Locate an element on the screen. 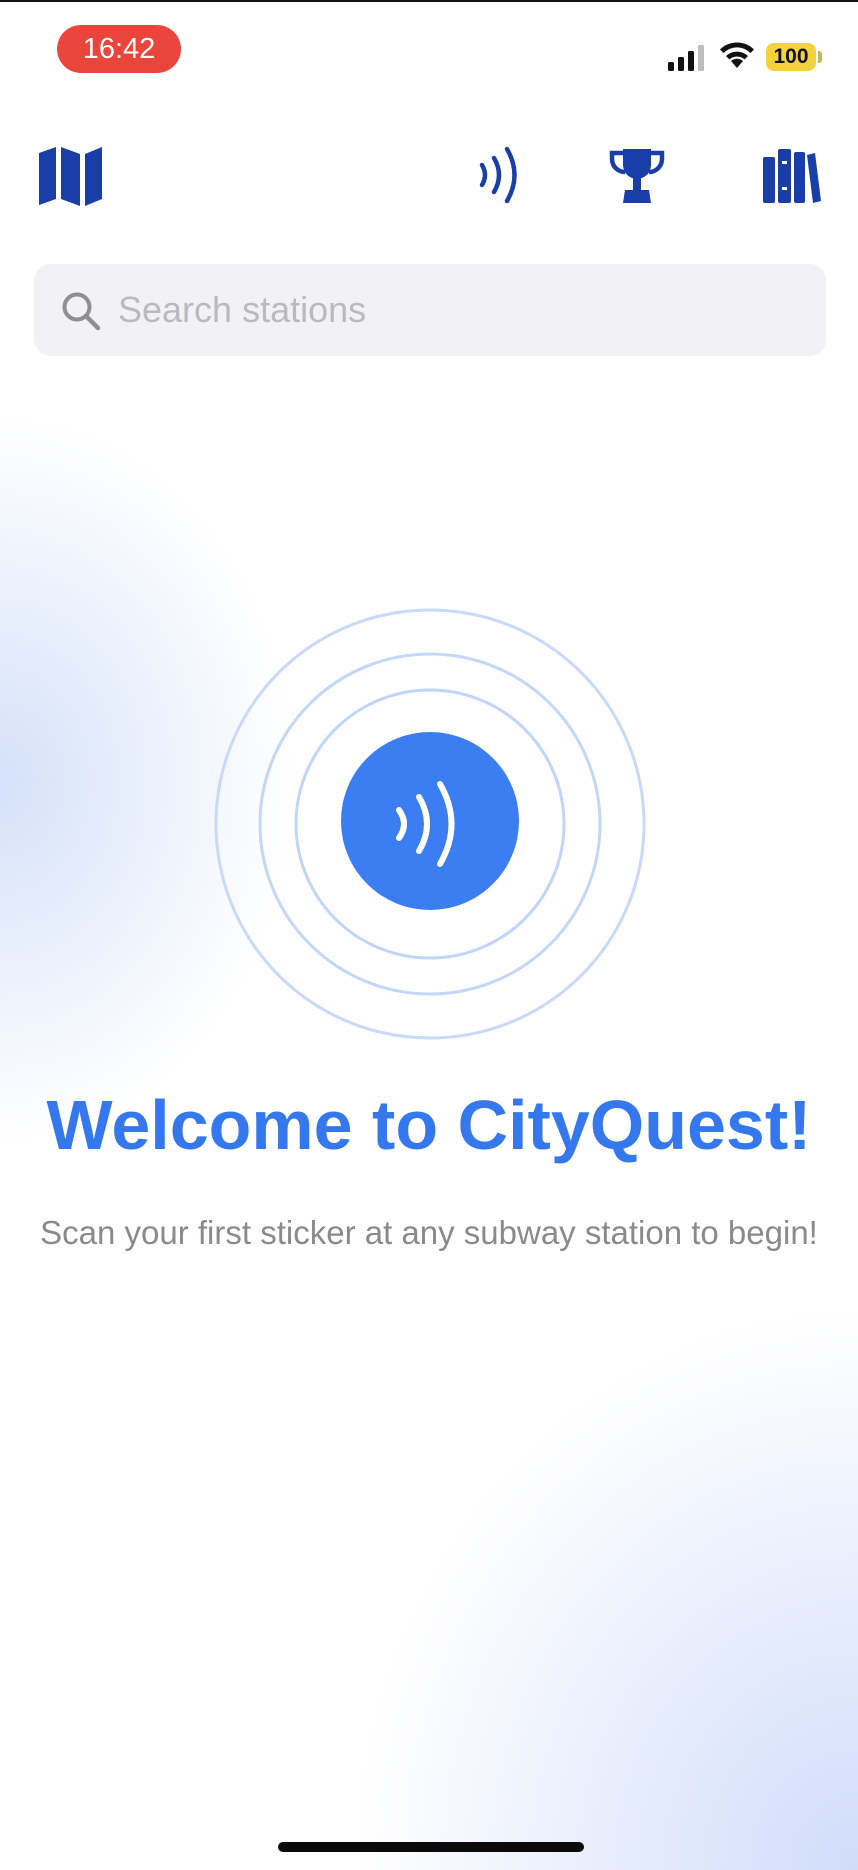 Image resolution: width=858 pixels, height=1870 pixels. map-button is located at coordinates (71, 176).